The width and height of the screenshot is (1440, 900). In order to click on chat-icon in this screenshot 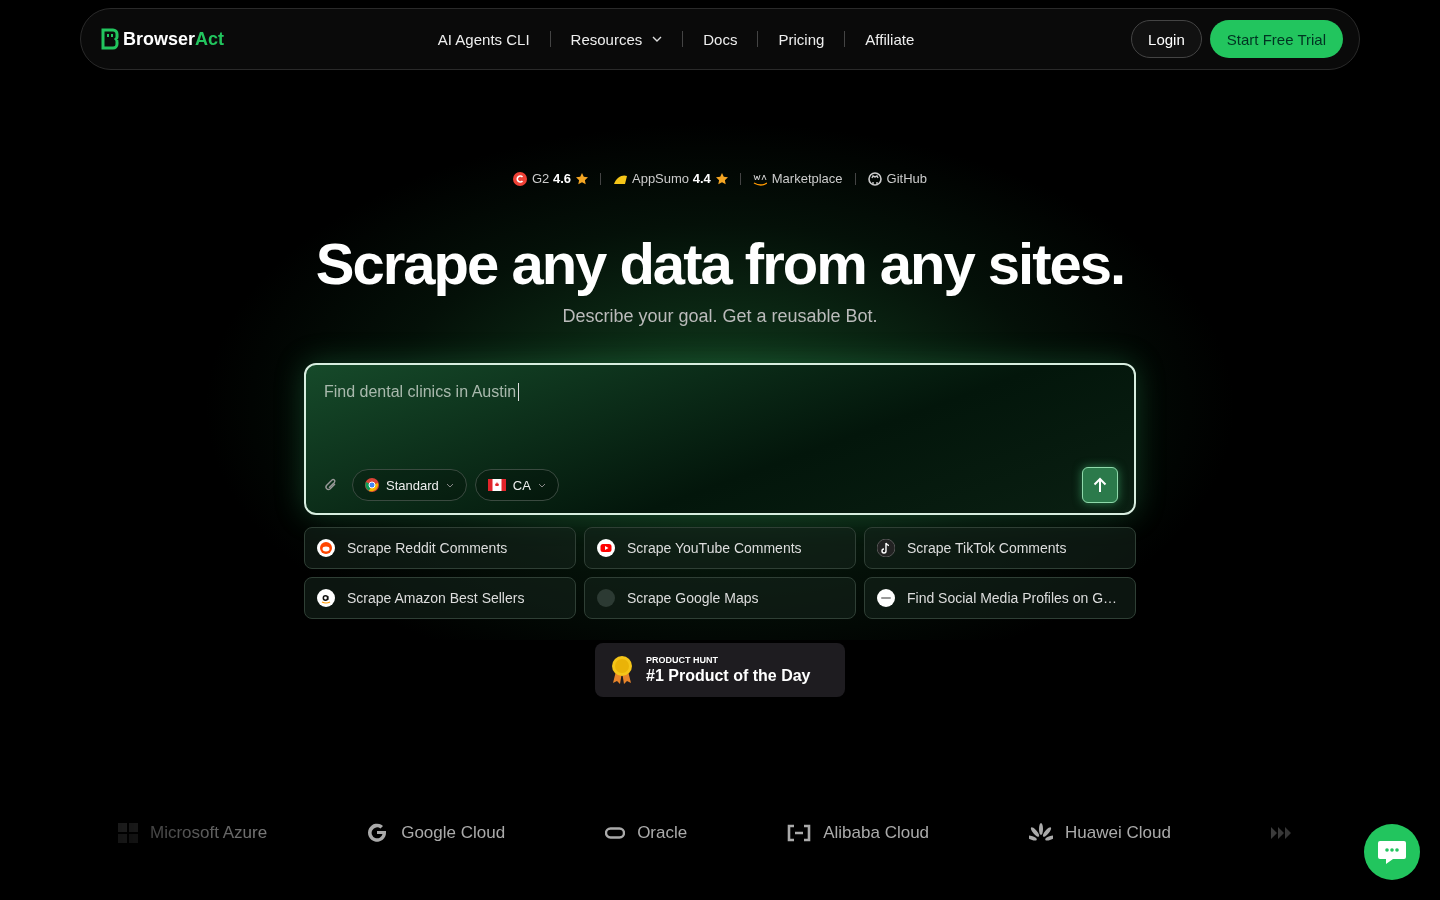, I will do `click(1392, 852)`.